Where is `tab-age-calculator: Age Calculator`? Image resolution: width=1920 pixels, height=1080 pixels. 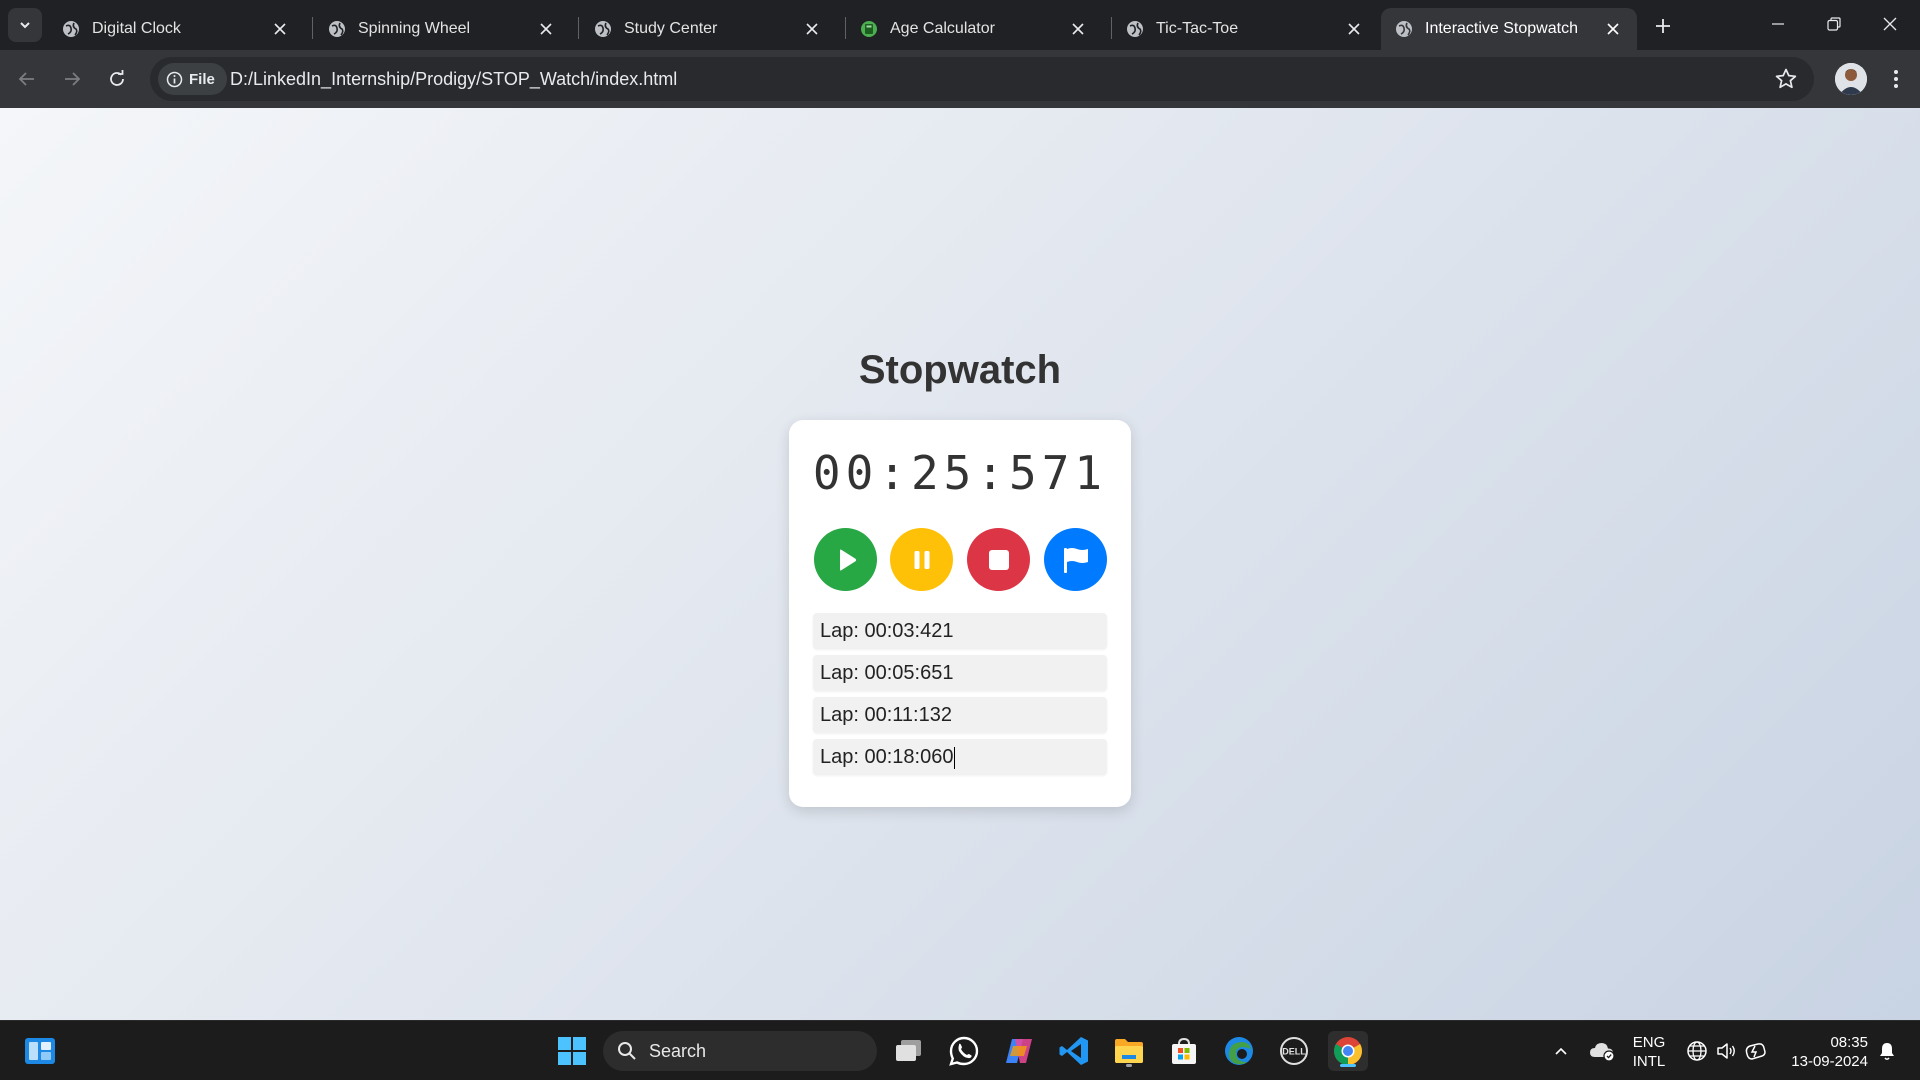
tab-age-calculator: Age Calculator is located at coordinates (974, 29).